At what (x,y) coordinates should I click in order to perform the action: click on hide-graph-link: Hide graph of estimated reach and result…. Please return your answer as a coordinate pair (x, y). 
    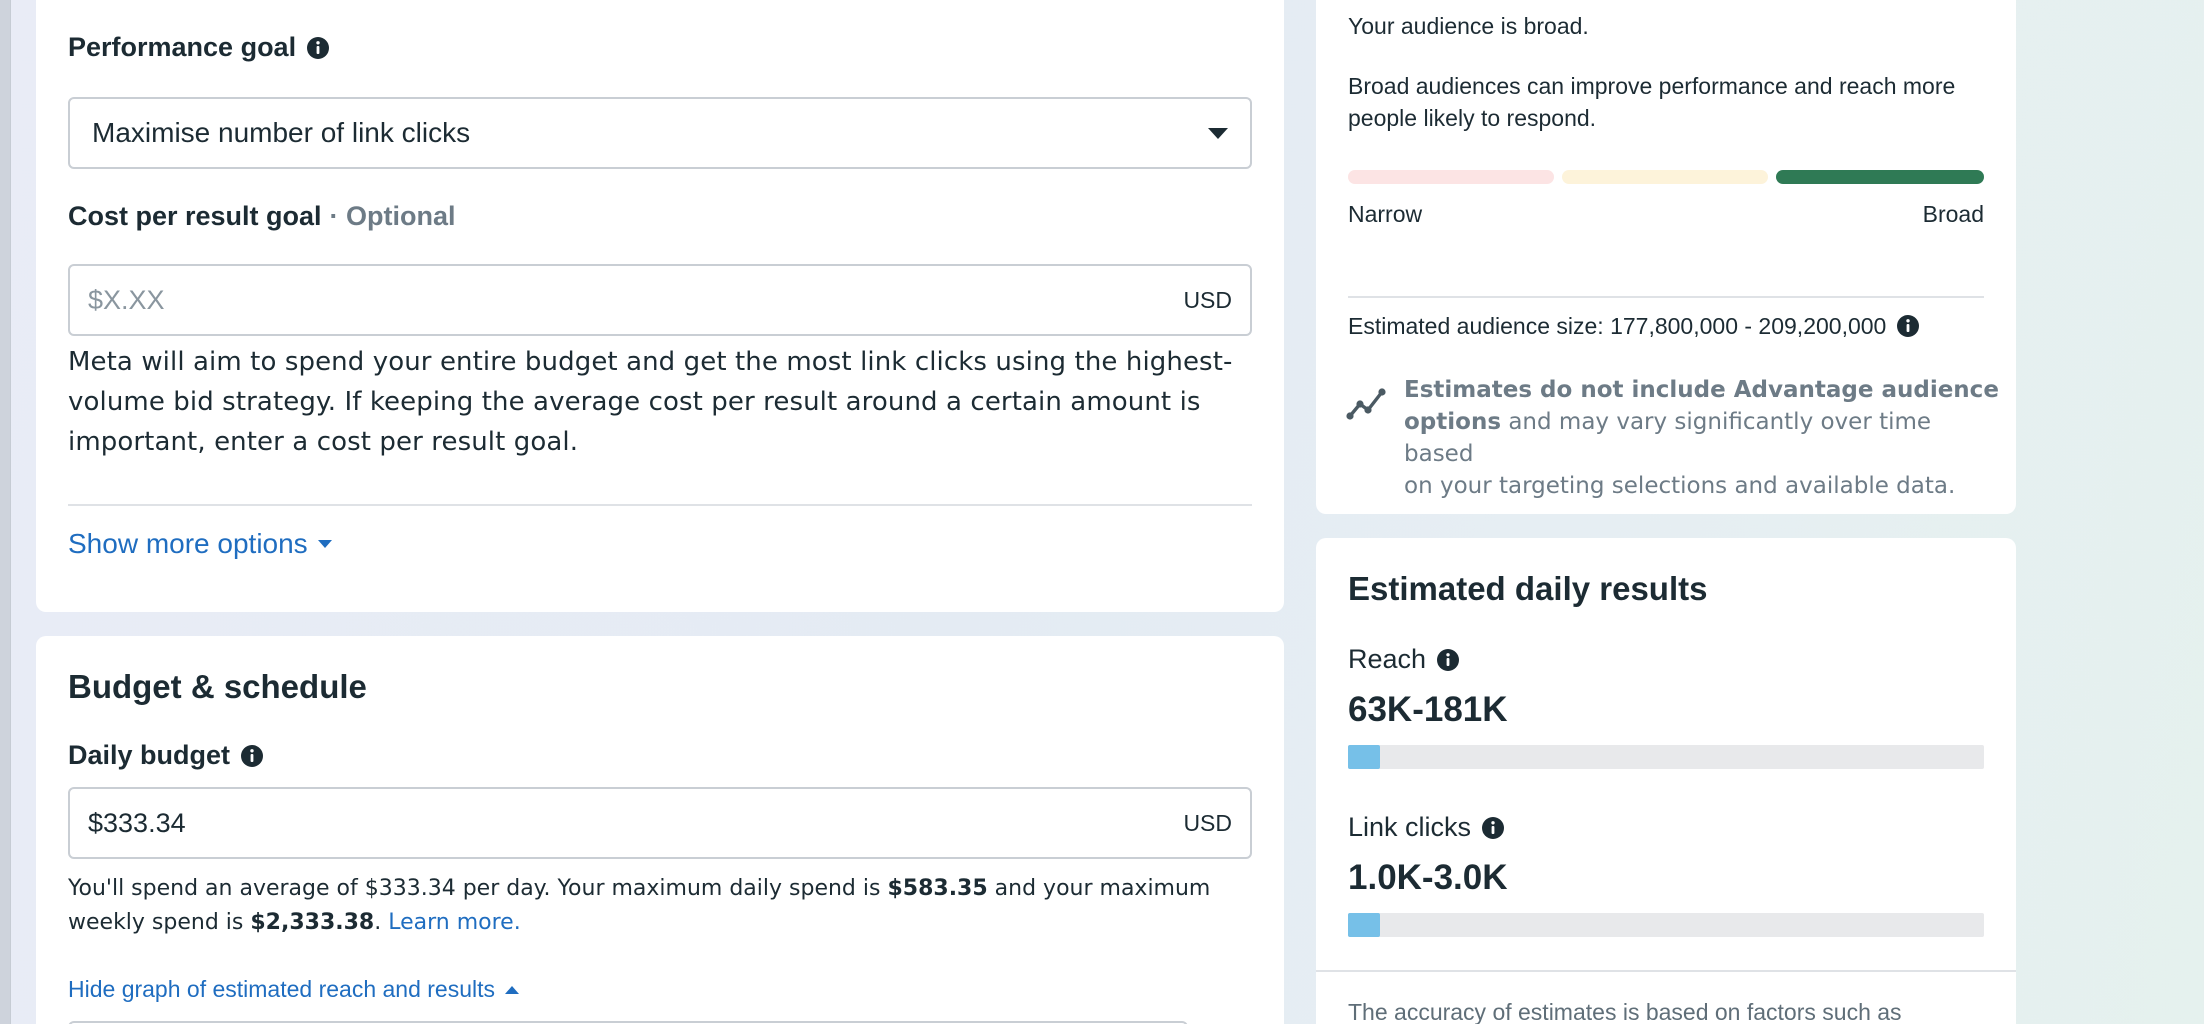
    Looking at the image, I should click on (294, 989).